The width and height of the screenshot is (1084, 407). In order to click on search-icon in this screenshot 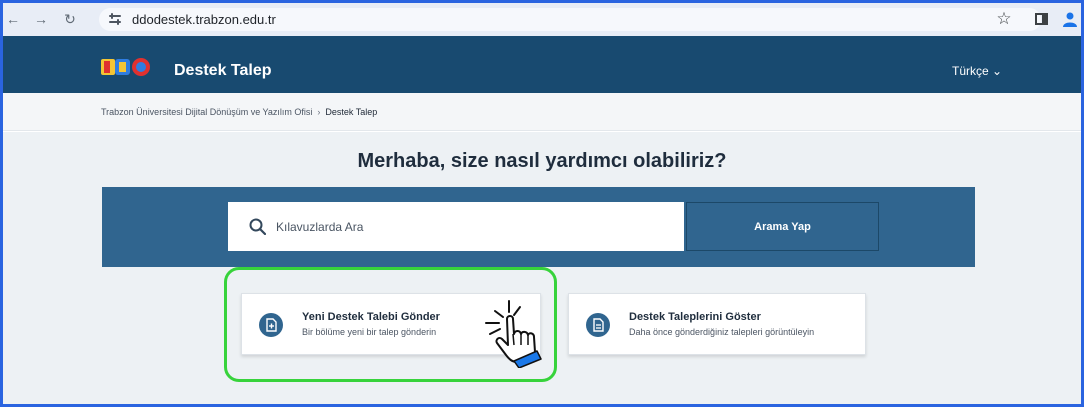, I will do `click(257, 226)`.